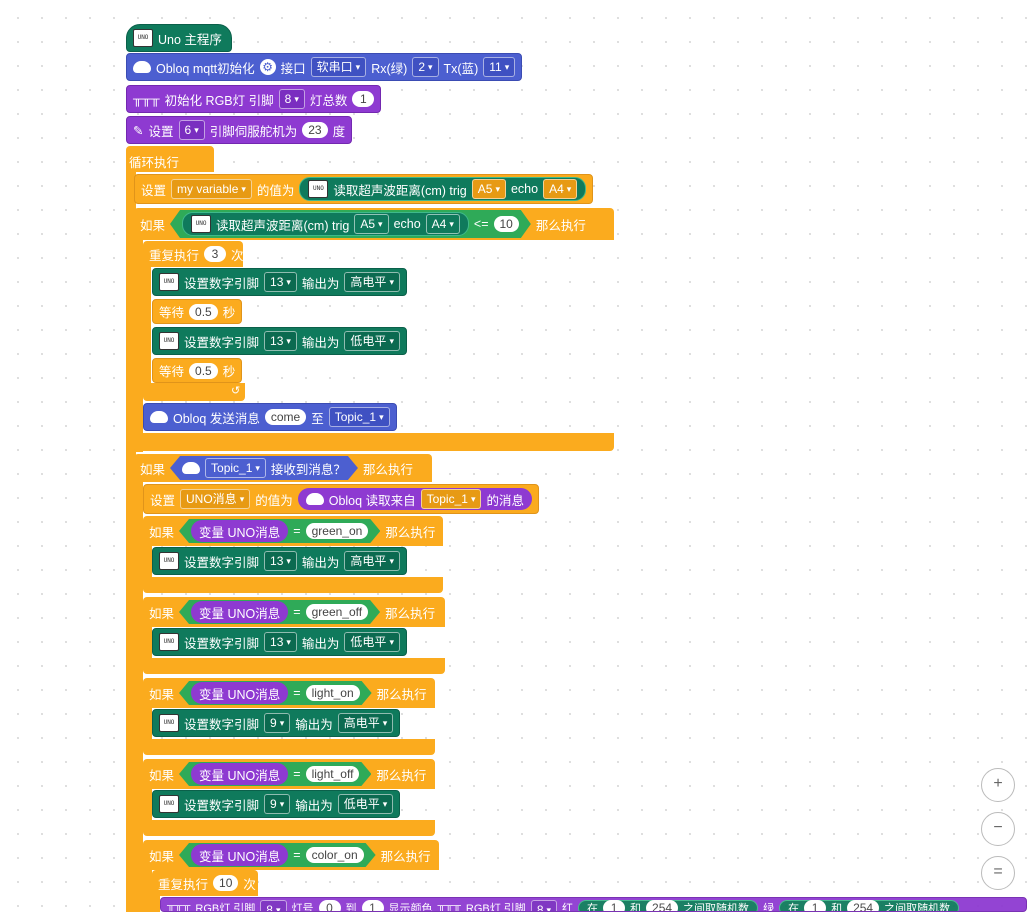 The height and width of the screenshot is (912, 1027). I want to click on digital-pin-block: UNO 设置数字引脚 9 输出为低电平, so click(276, 804).